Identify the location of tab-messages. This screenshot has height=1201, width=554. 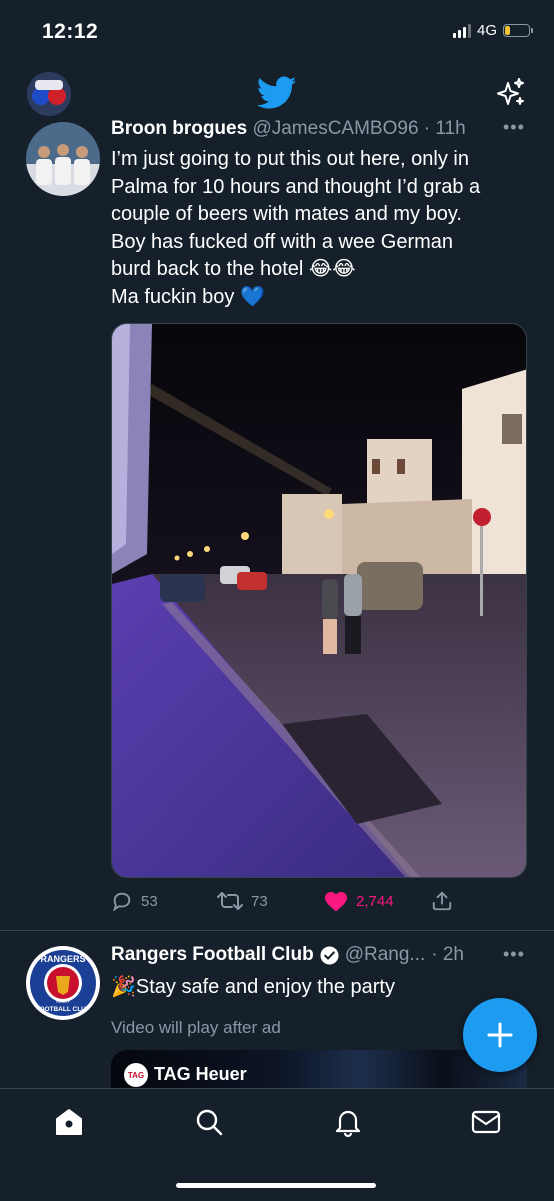
(486, 1124).